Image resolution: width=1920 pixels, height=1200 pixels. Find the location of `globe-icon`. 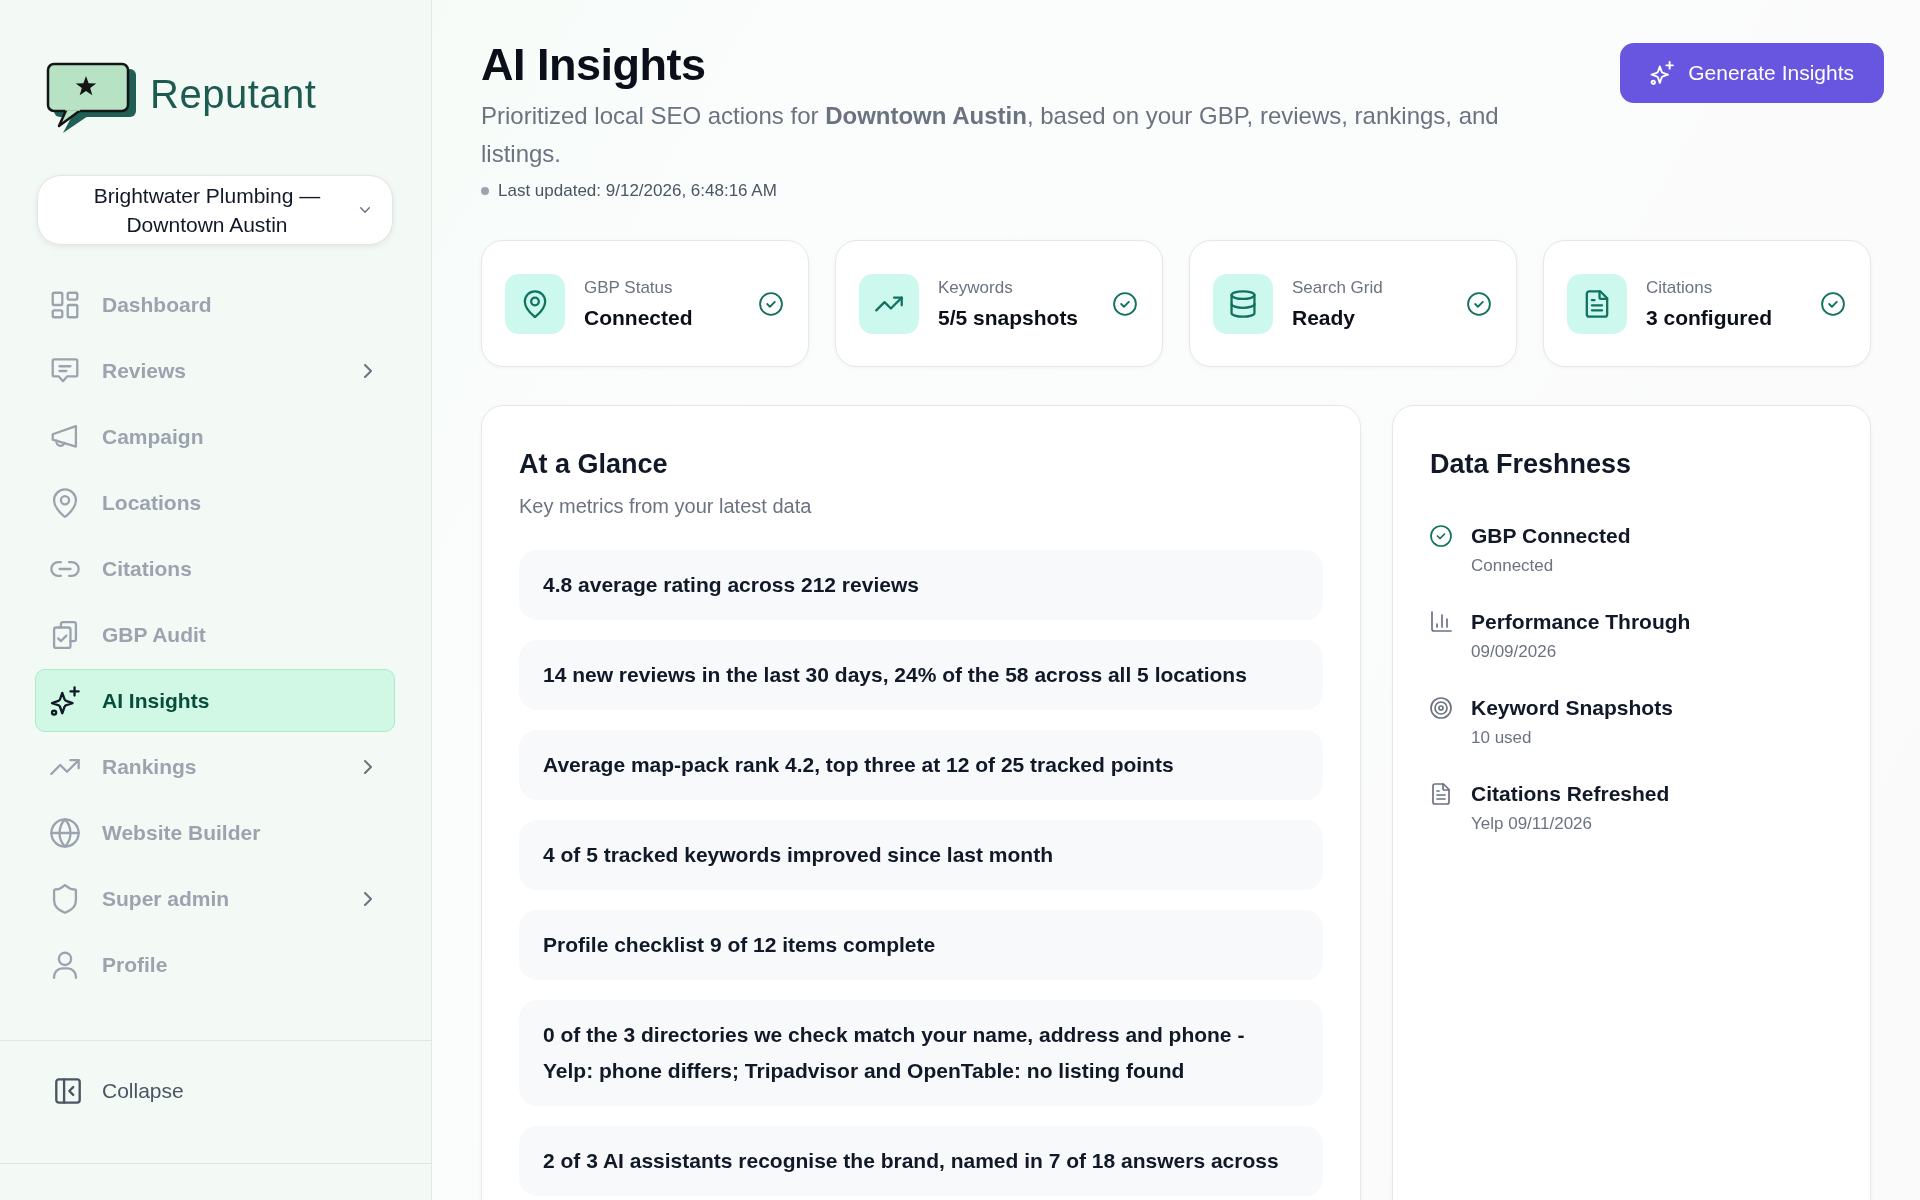

globe-icon is located at coordinates (65, 832).